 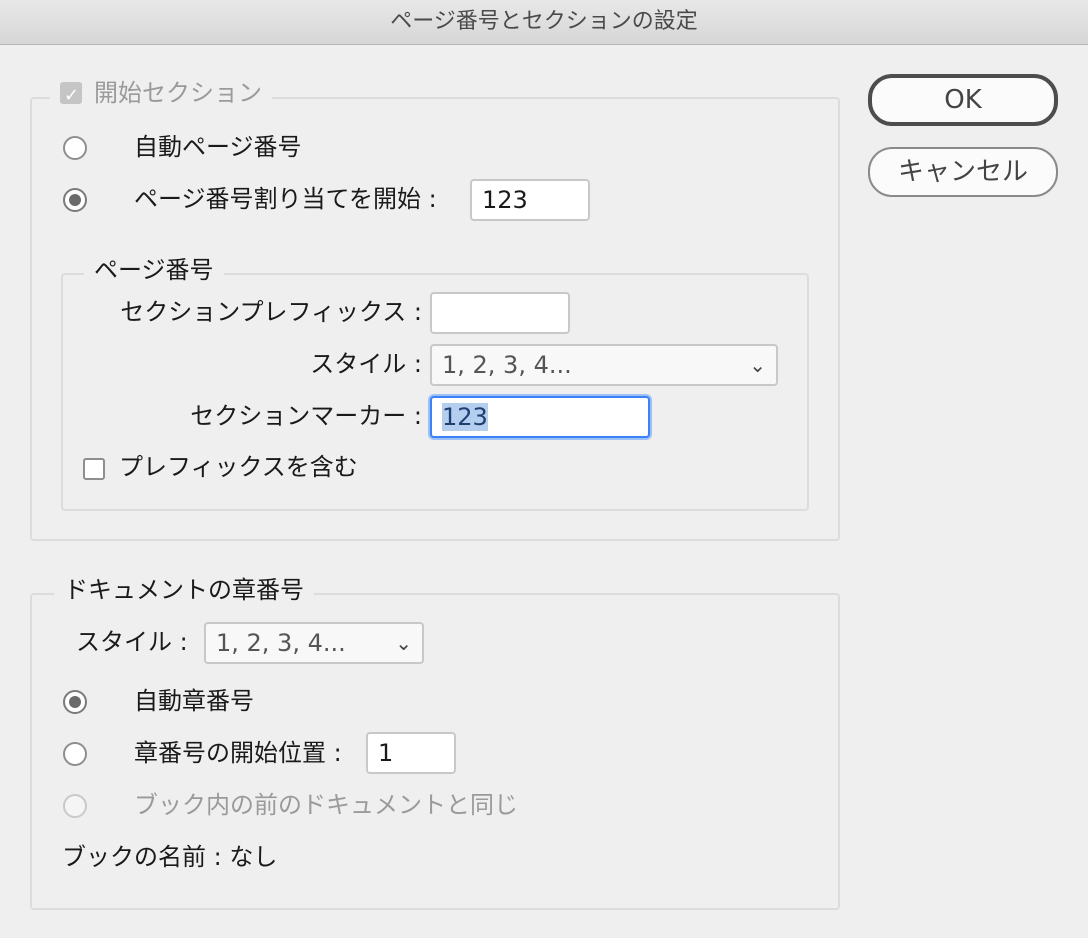 I want to click on page-numbering-legend: ページ番号, so click(x=154, y=270).